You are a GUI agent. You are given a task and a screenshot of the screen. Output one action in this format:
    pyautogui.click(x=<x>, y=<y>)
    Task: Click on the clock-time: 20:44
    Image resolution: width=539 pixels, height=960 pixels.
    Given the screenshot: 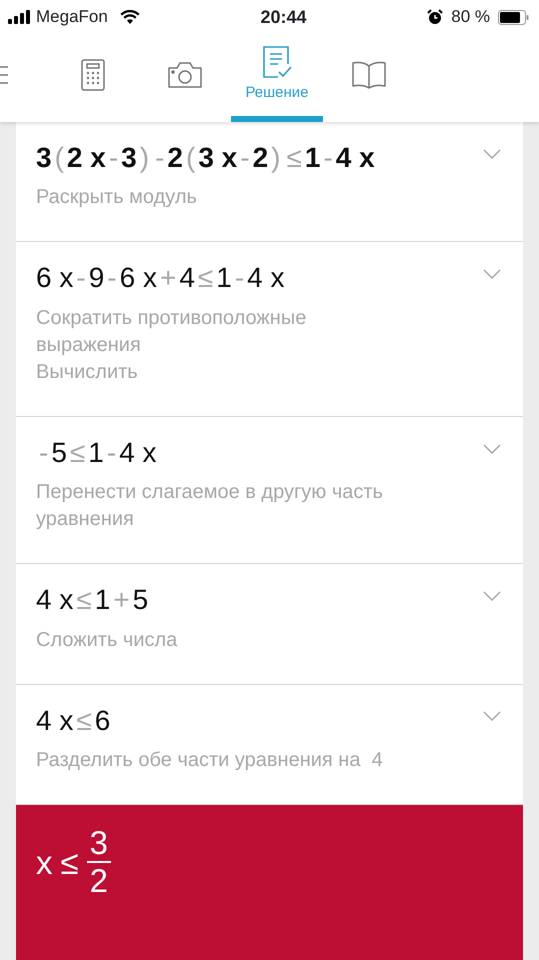 What is the action you would take?
    pyautogui.click(x=283, y=17)
    